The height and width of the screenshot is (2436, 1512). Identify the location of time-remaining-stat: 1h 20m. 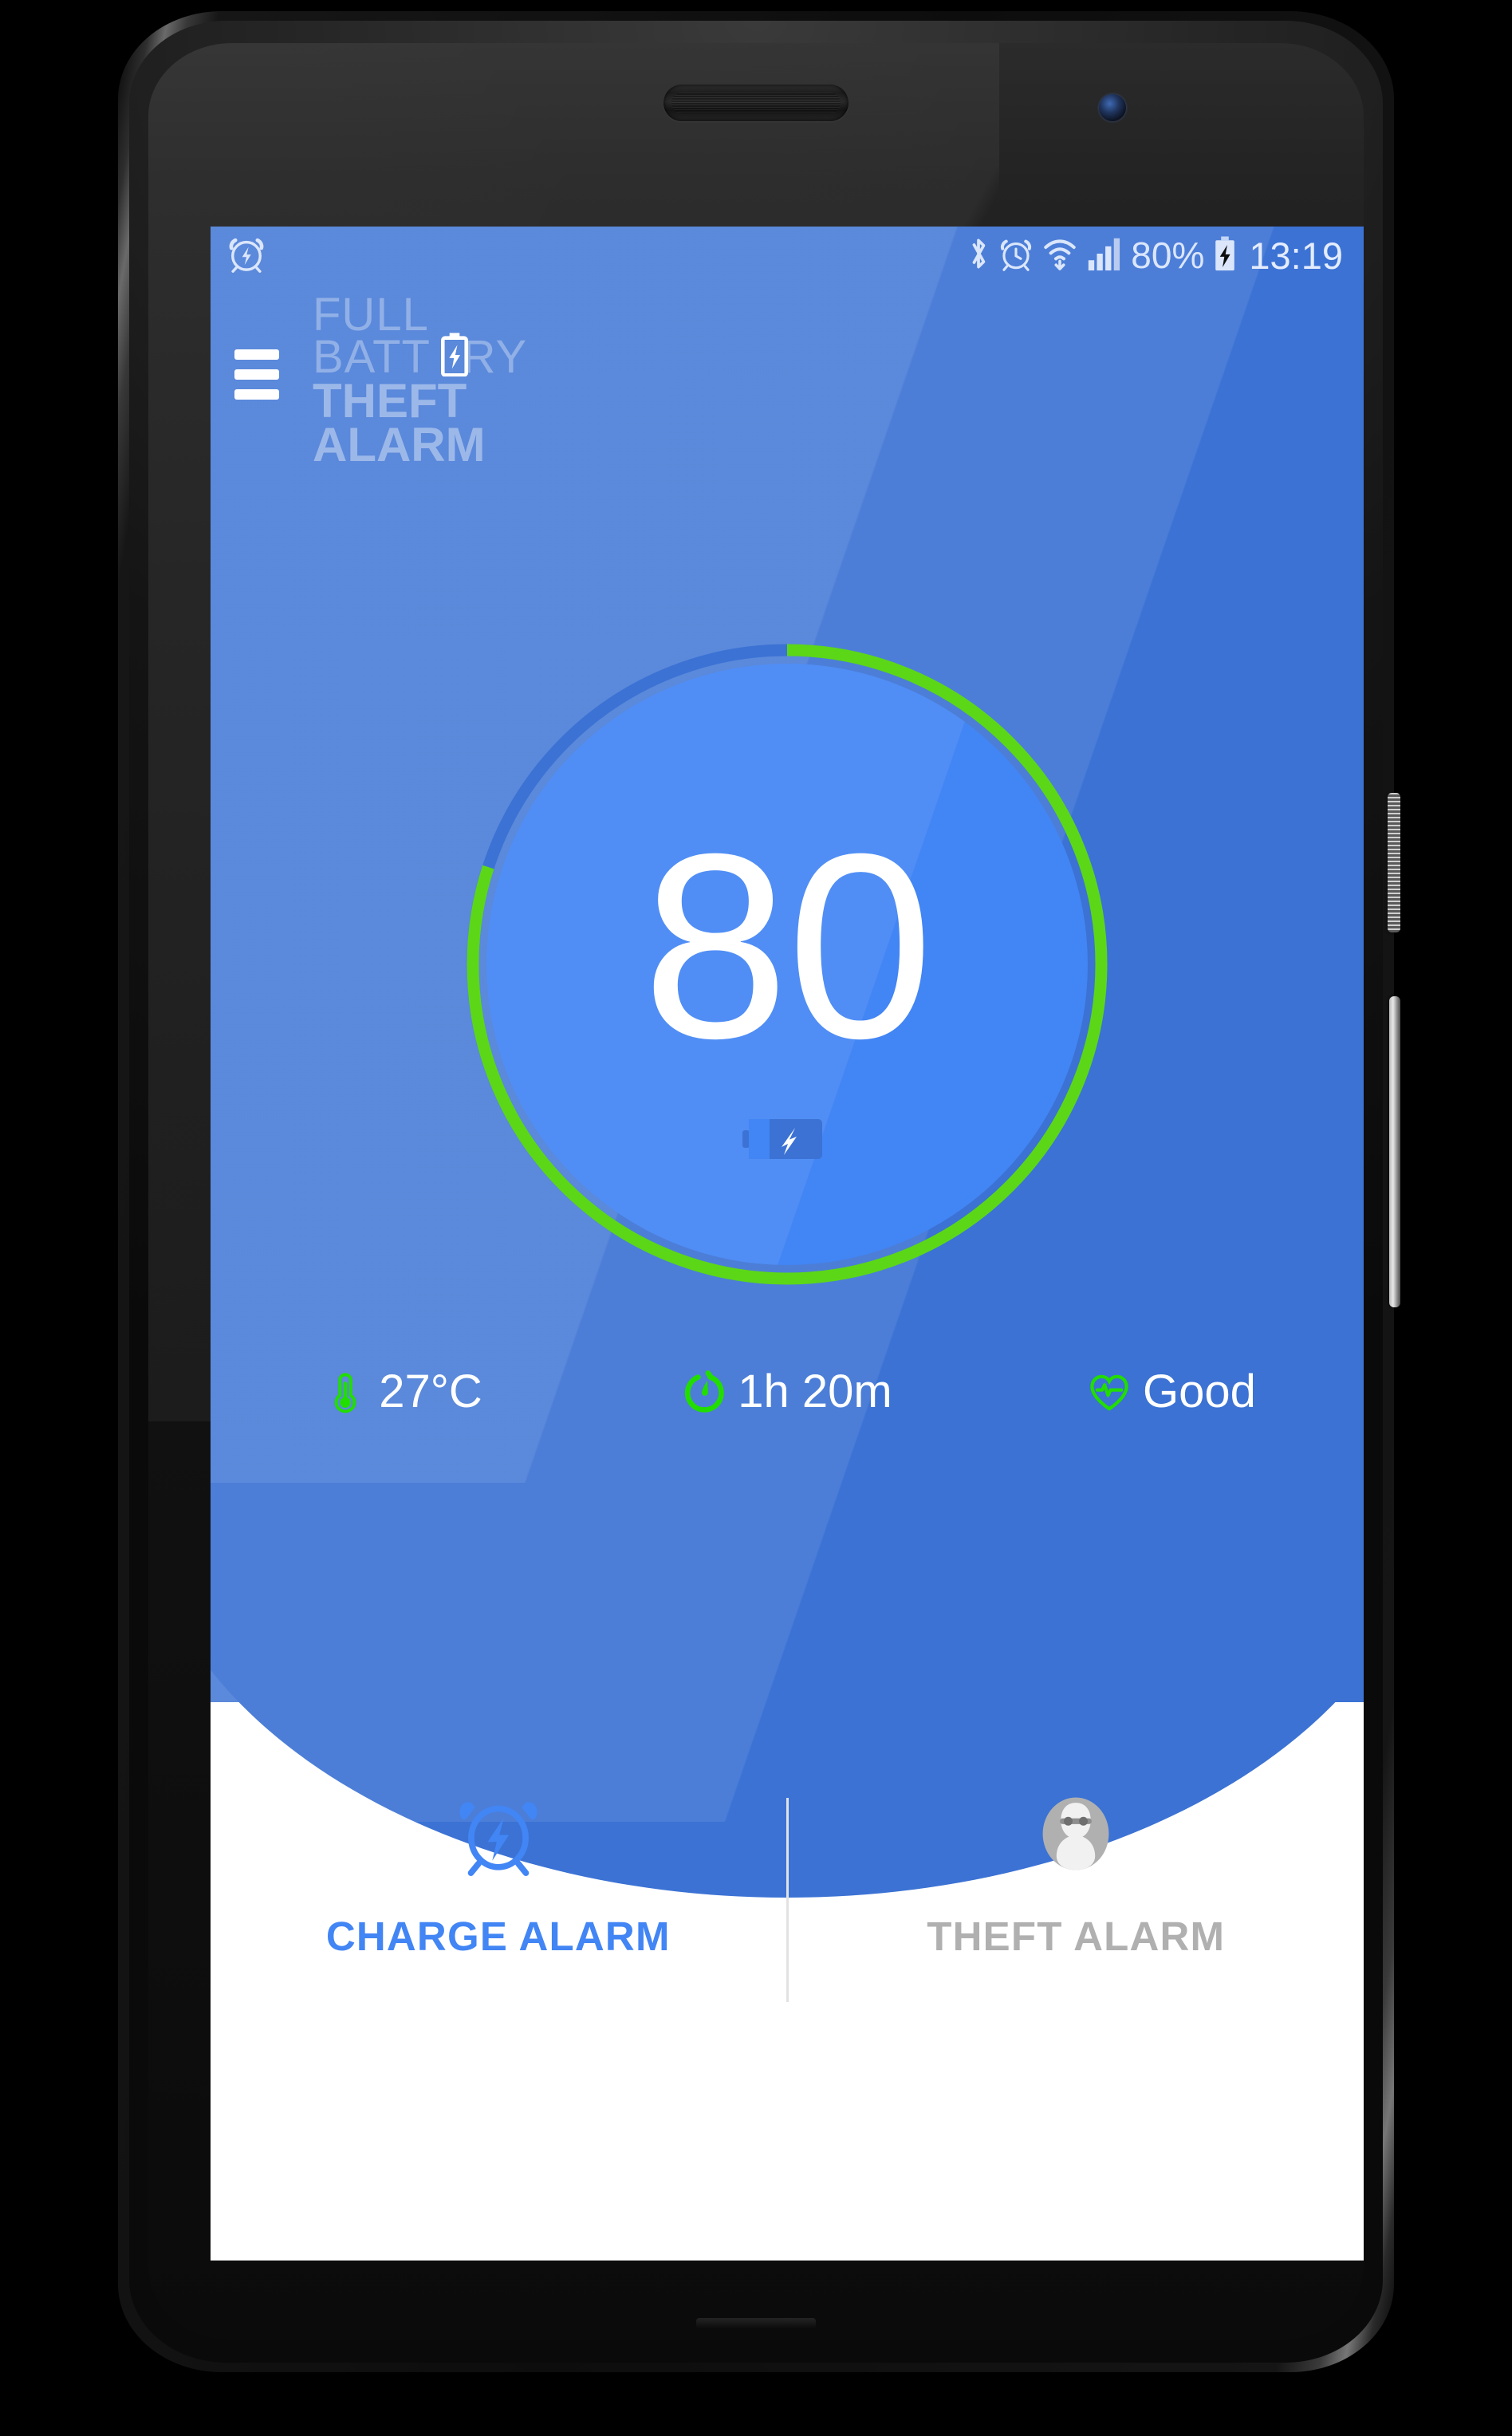
(787, 1392).